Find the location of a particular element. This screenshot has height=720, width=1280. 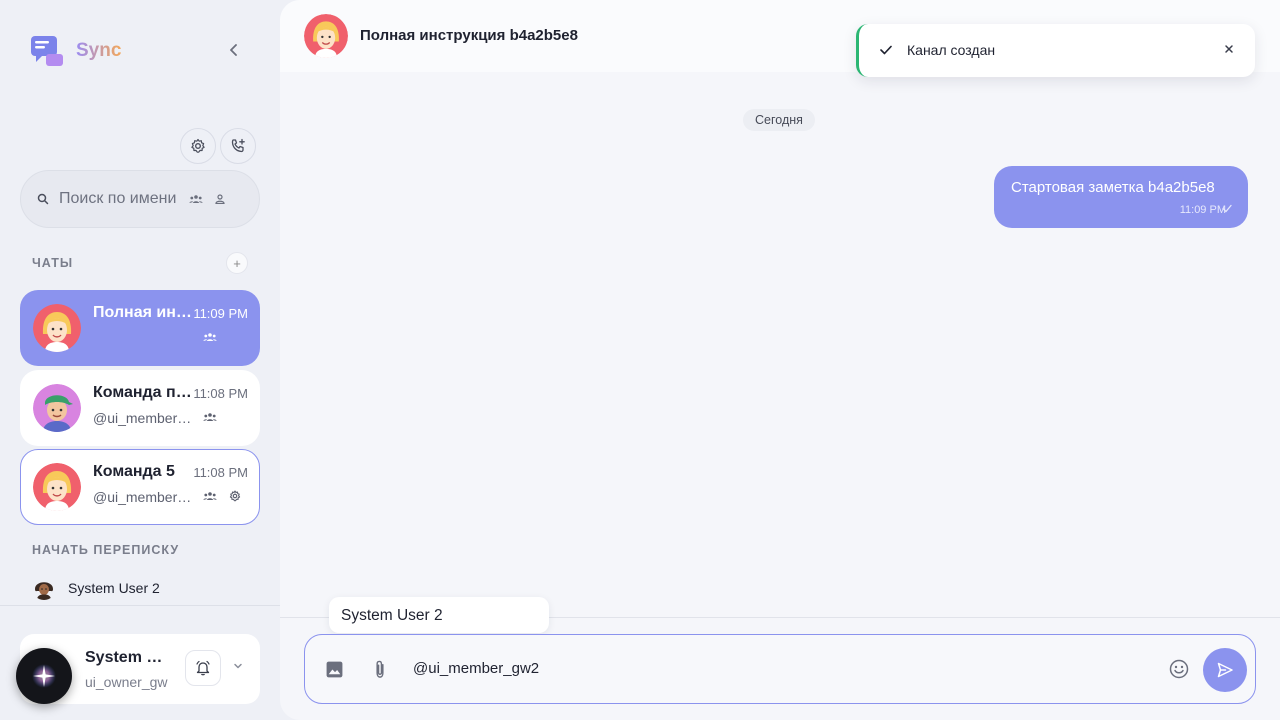

settings-button is located at coordinates (198, 146).